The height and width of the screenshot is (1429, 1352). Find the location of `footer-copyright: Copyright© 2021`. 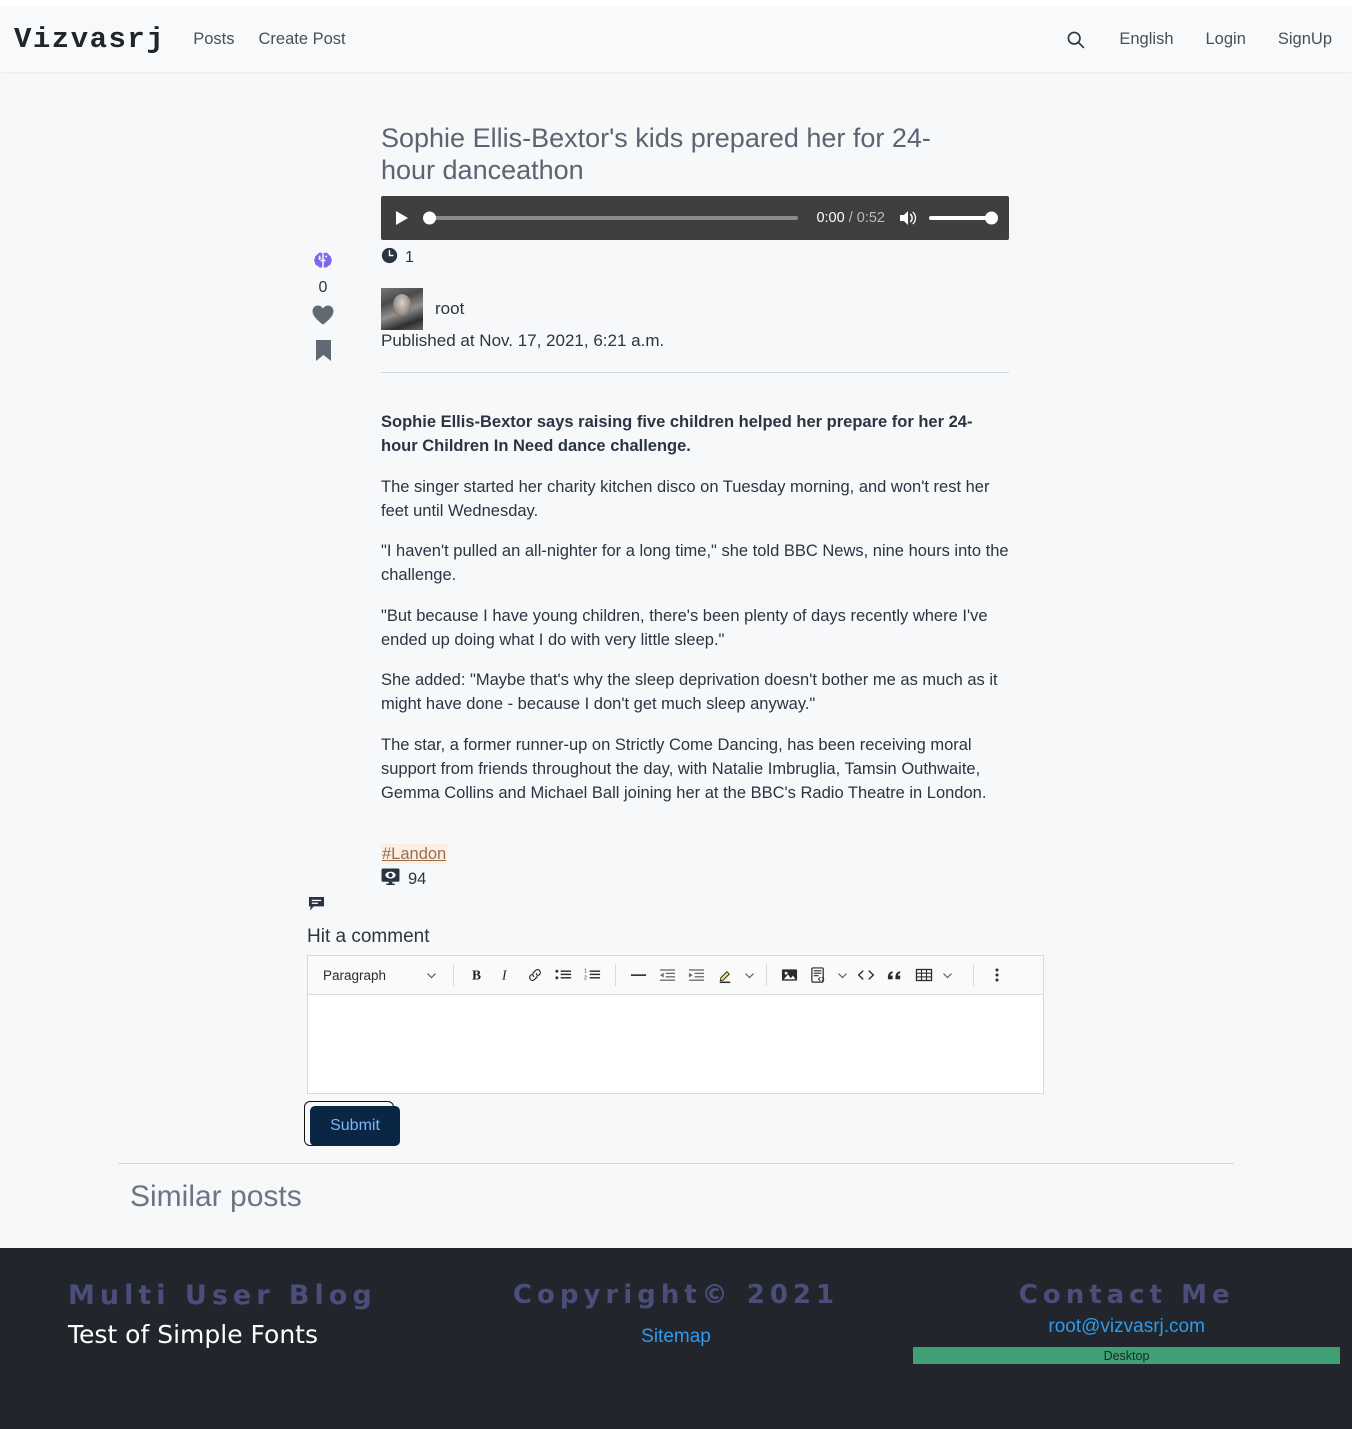

footer-copyright: Copyright© 2021 is located at coordinates (676, 1295).